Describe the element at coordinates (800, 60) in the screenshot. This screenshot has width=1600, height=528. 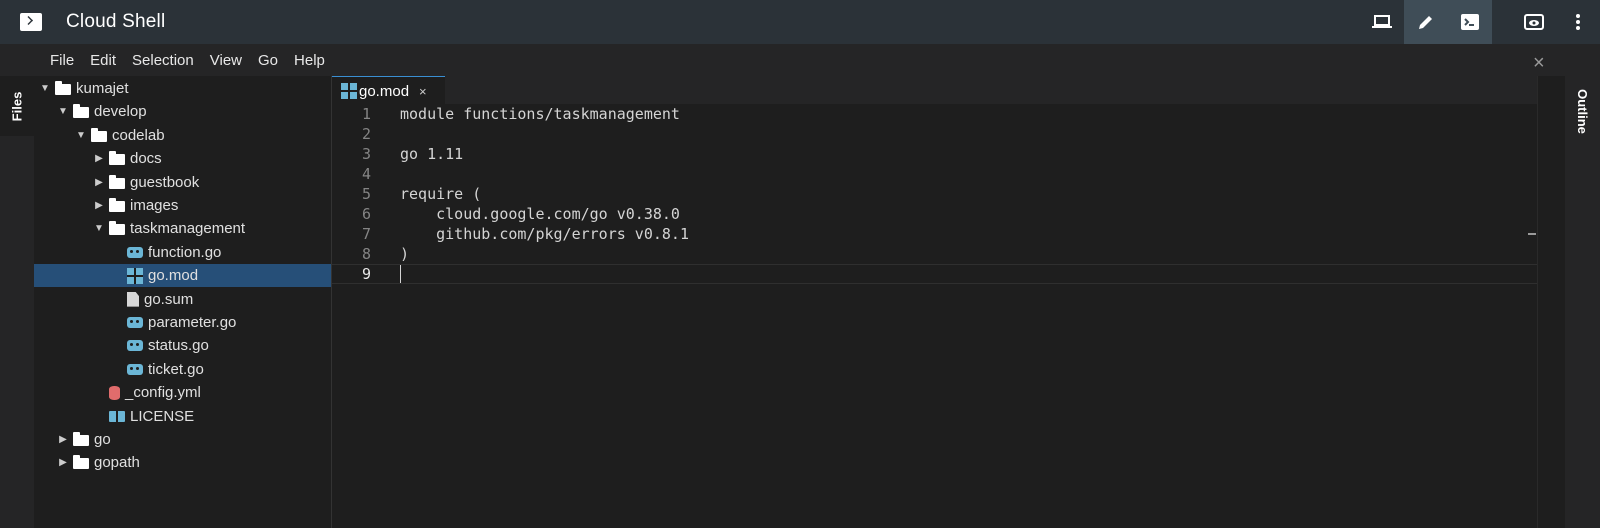
I see `menu-bar: File Edit Selection View Go Help` at that location.